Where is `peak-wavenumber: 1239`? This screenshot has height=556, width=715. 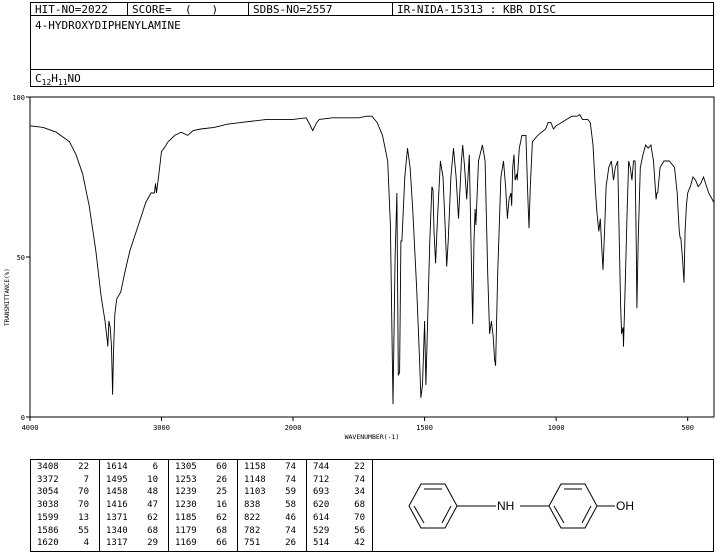
peak-wavenumber: 1239 is located at coordinates (186, 492).